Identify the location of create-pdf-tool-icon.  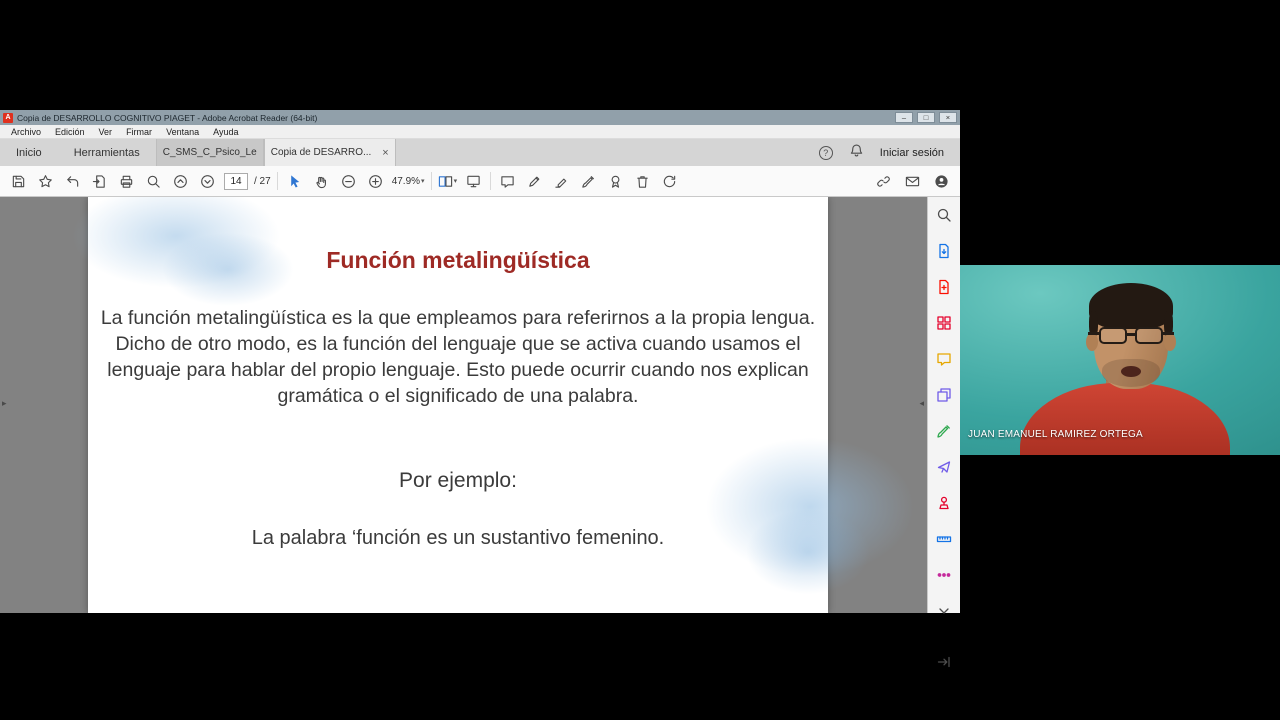
(944, 289).